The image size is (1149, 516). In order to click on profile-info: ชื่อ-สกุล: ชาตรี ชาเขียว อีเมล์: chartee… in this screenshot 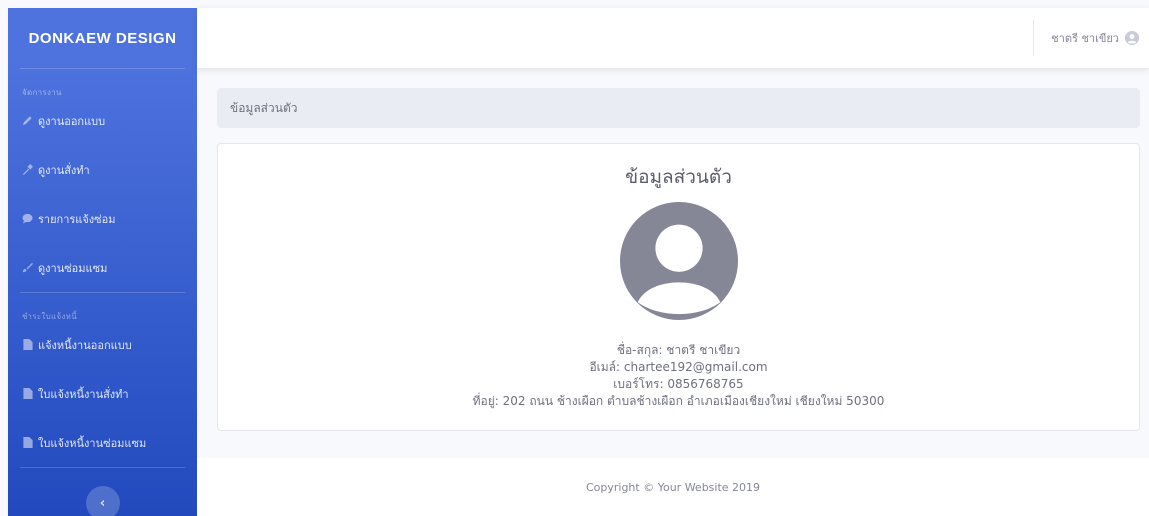, I will do `click(678, 376)`.